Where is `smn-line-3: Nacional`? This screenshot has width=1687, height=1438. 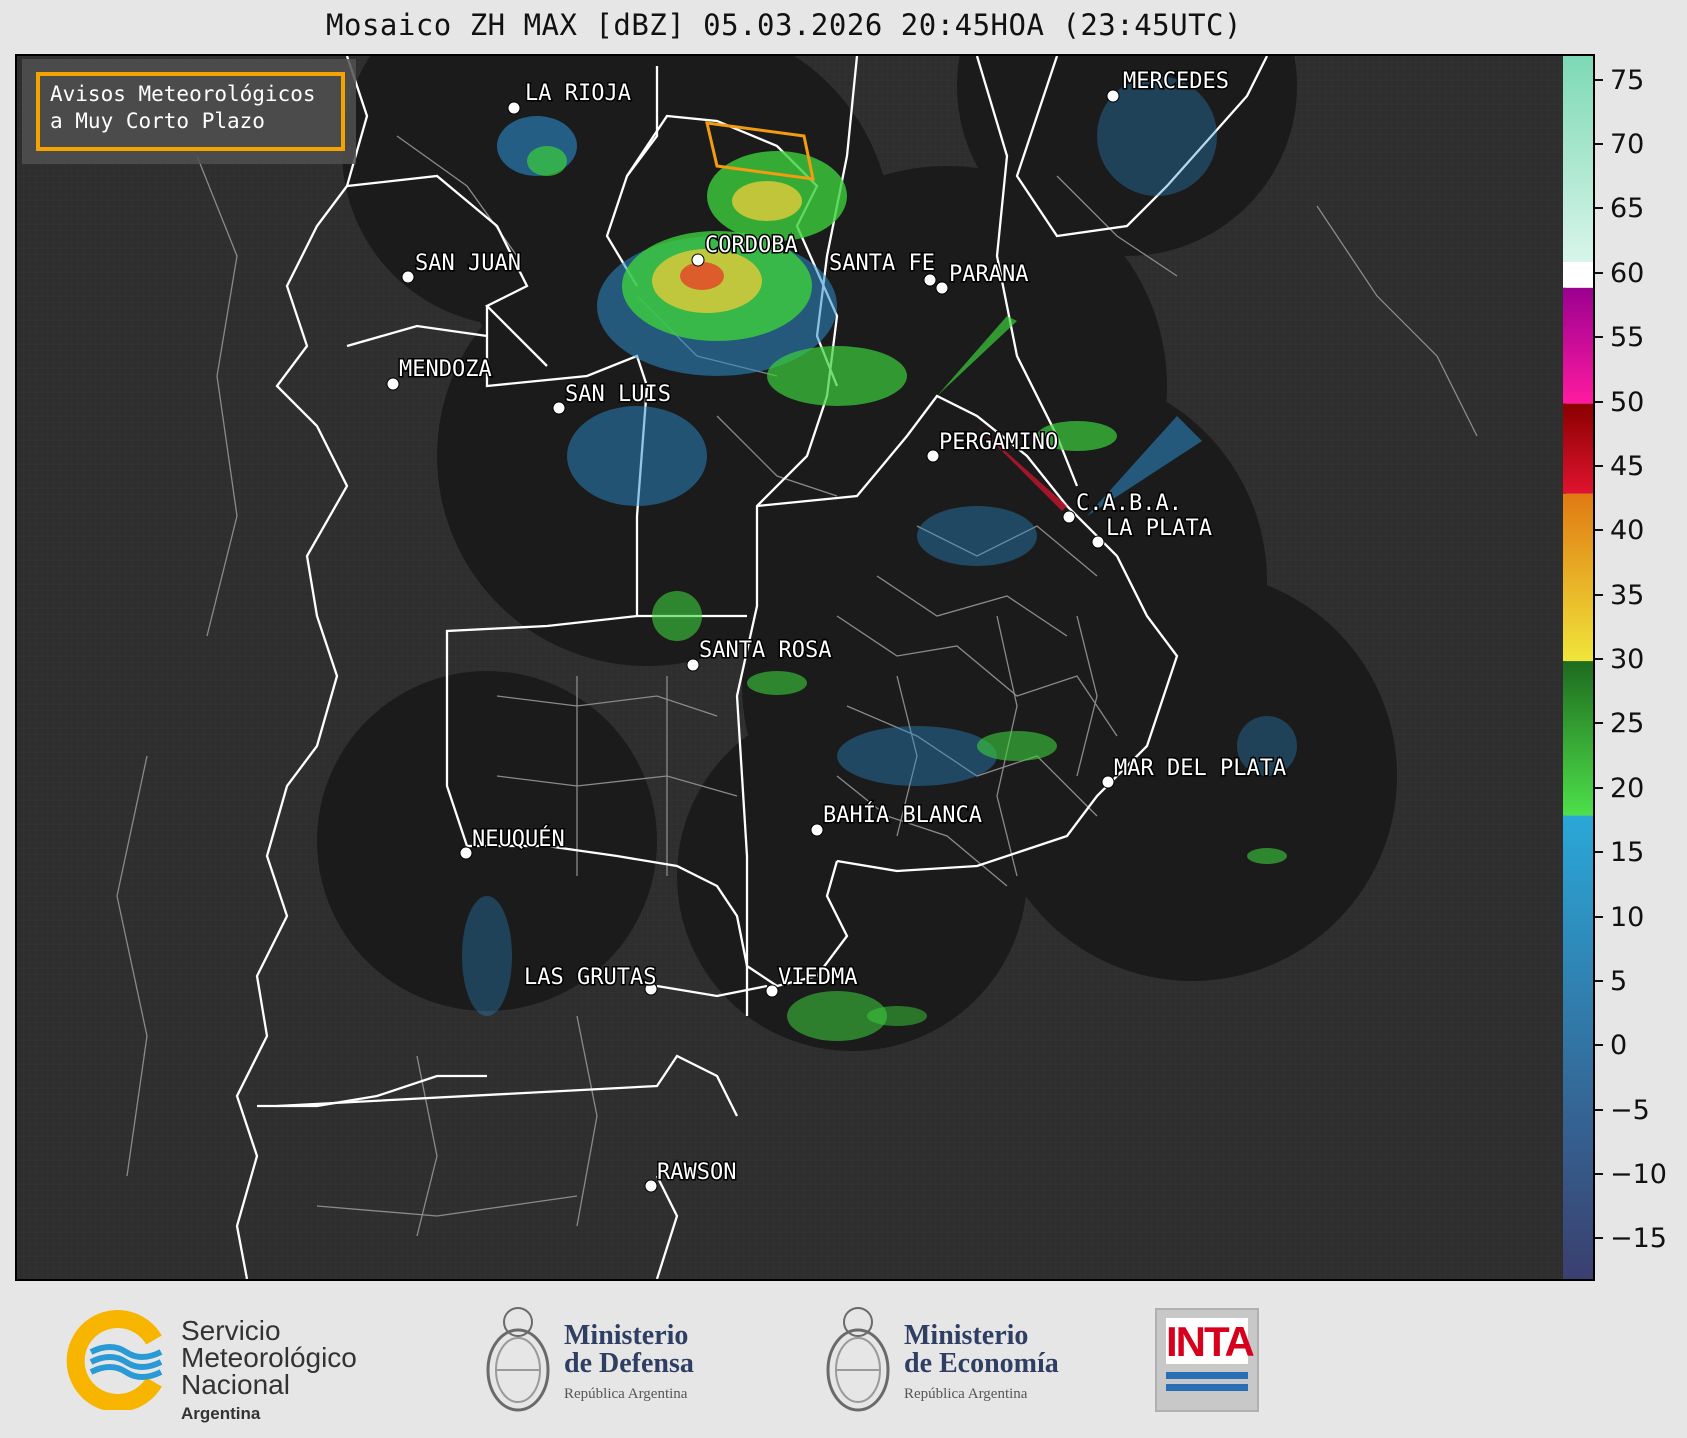 smn-line-3: Nacional is located at coordinates (235, 1384).